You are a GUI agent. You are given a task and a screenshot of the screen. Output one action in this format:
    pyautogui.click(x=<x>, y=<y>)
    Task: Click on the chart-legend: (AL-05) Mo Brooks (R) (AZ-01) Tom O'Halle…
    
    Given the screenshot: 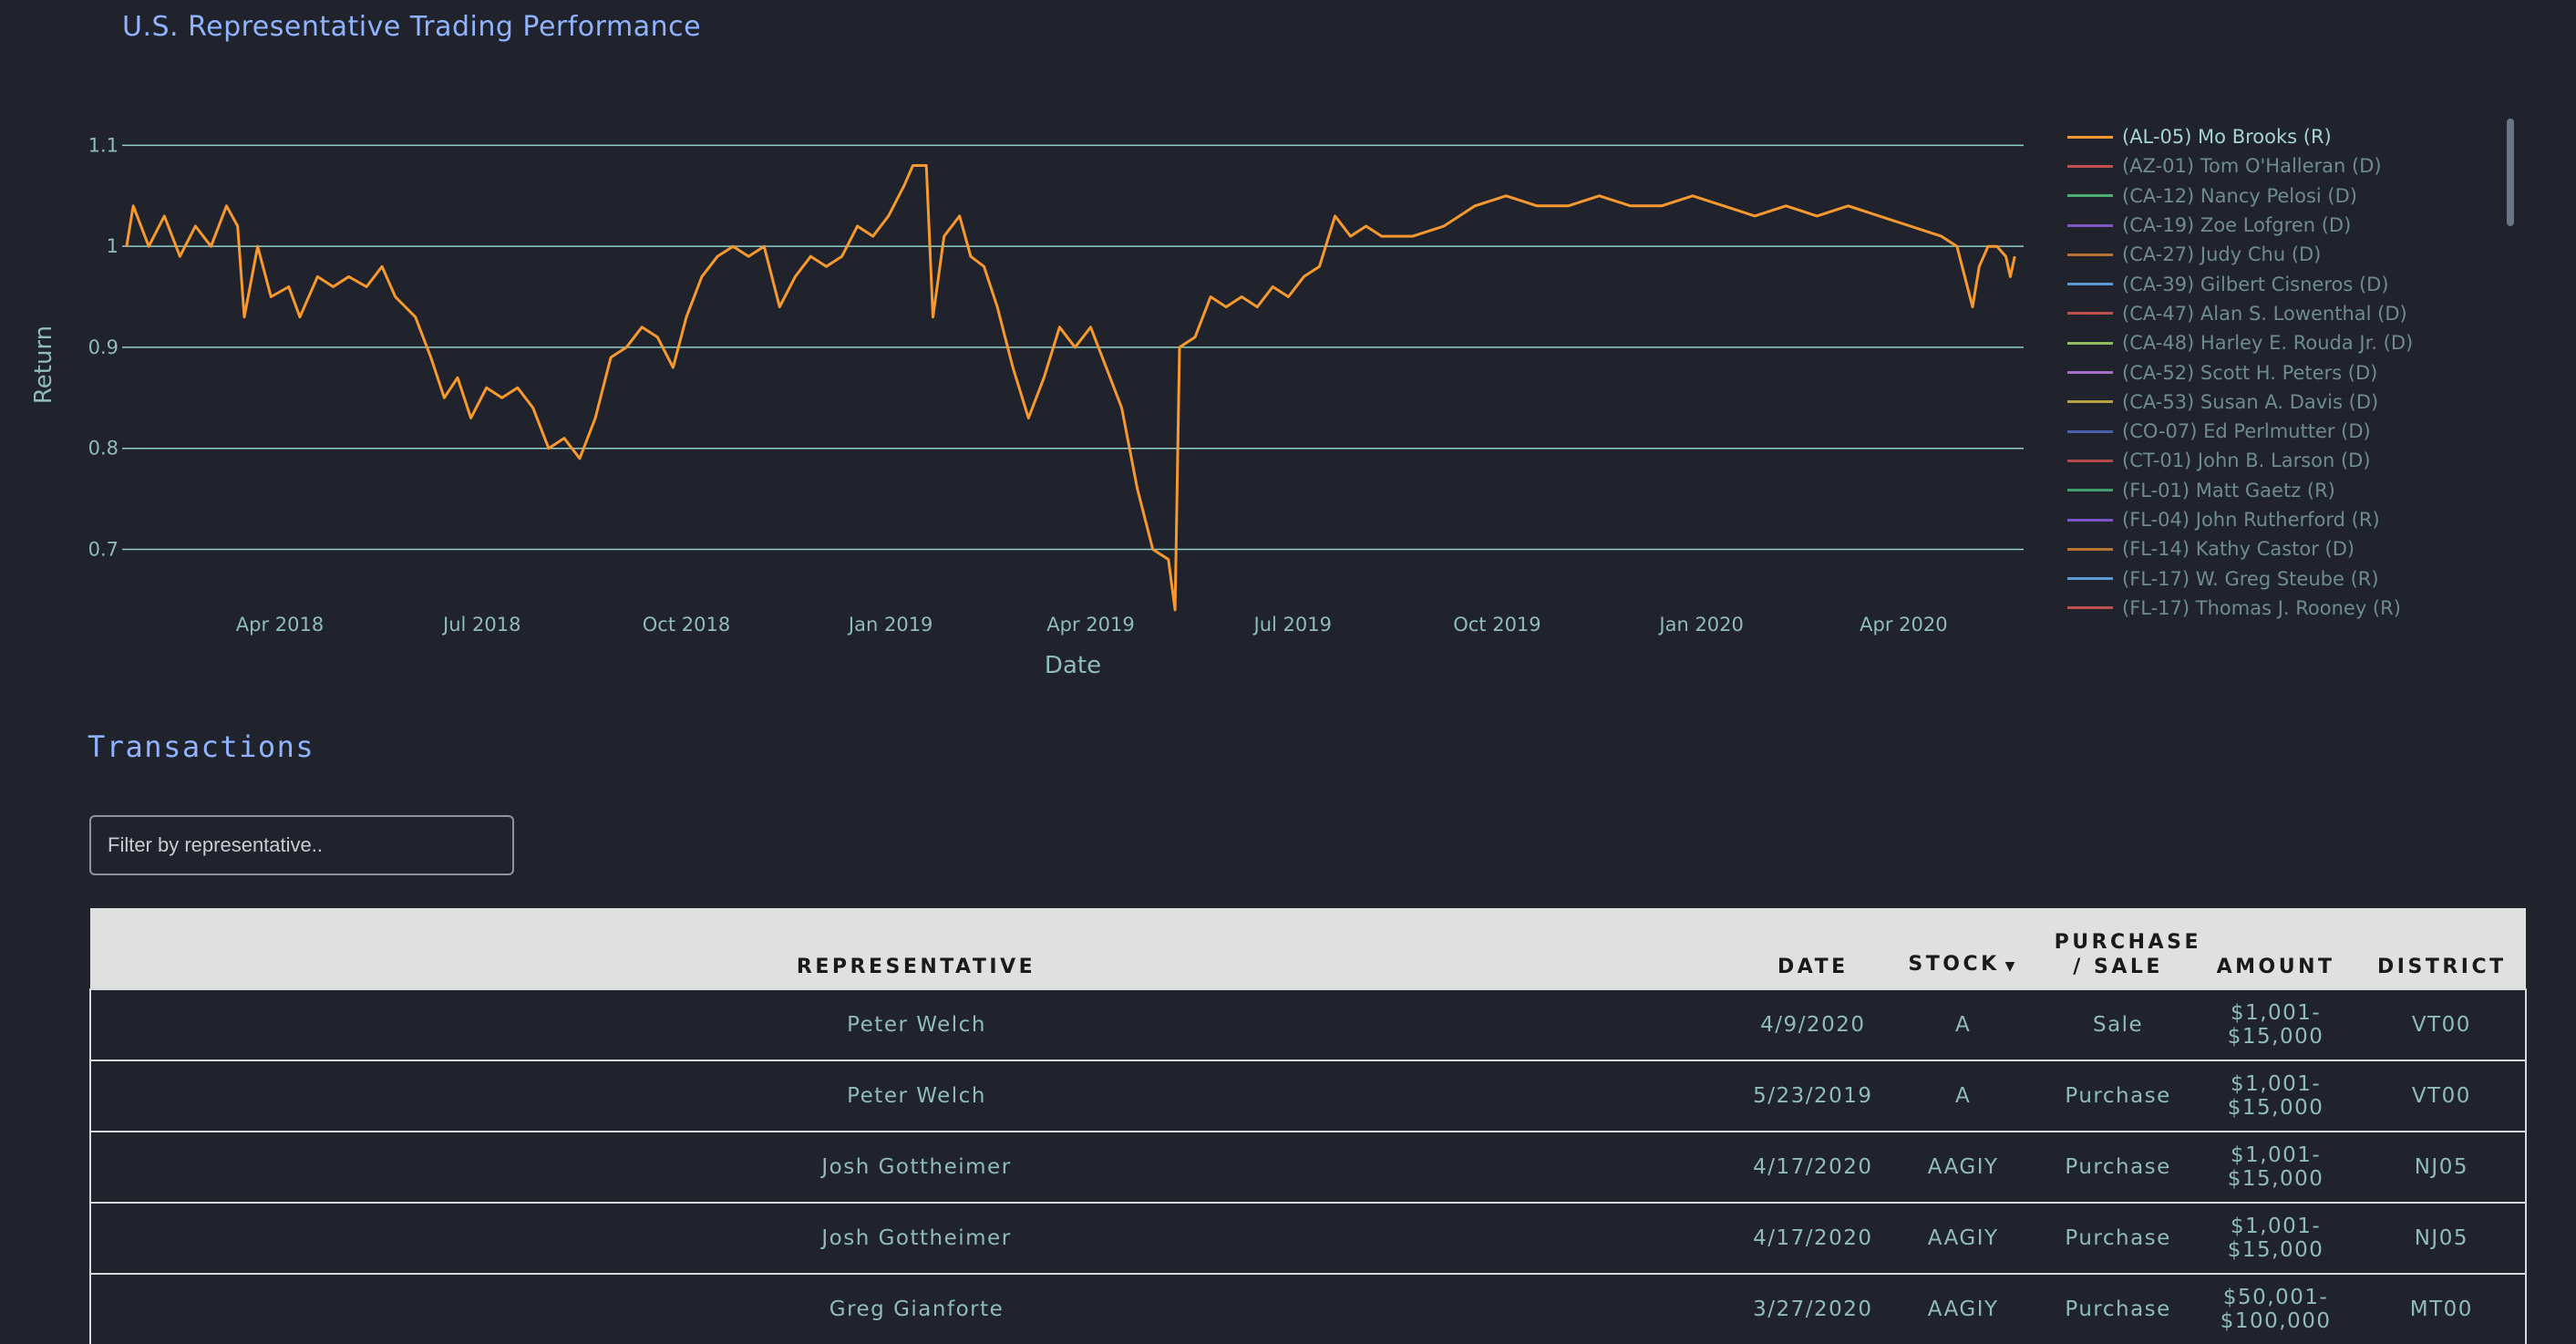 What is the action you would take?
    pyautogui.click(x=2281, y=395)
    